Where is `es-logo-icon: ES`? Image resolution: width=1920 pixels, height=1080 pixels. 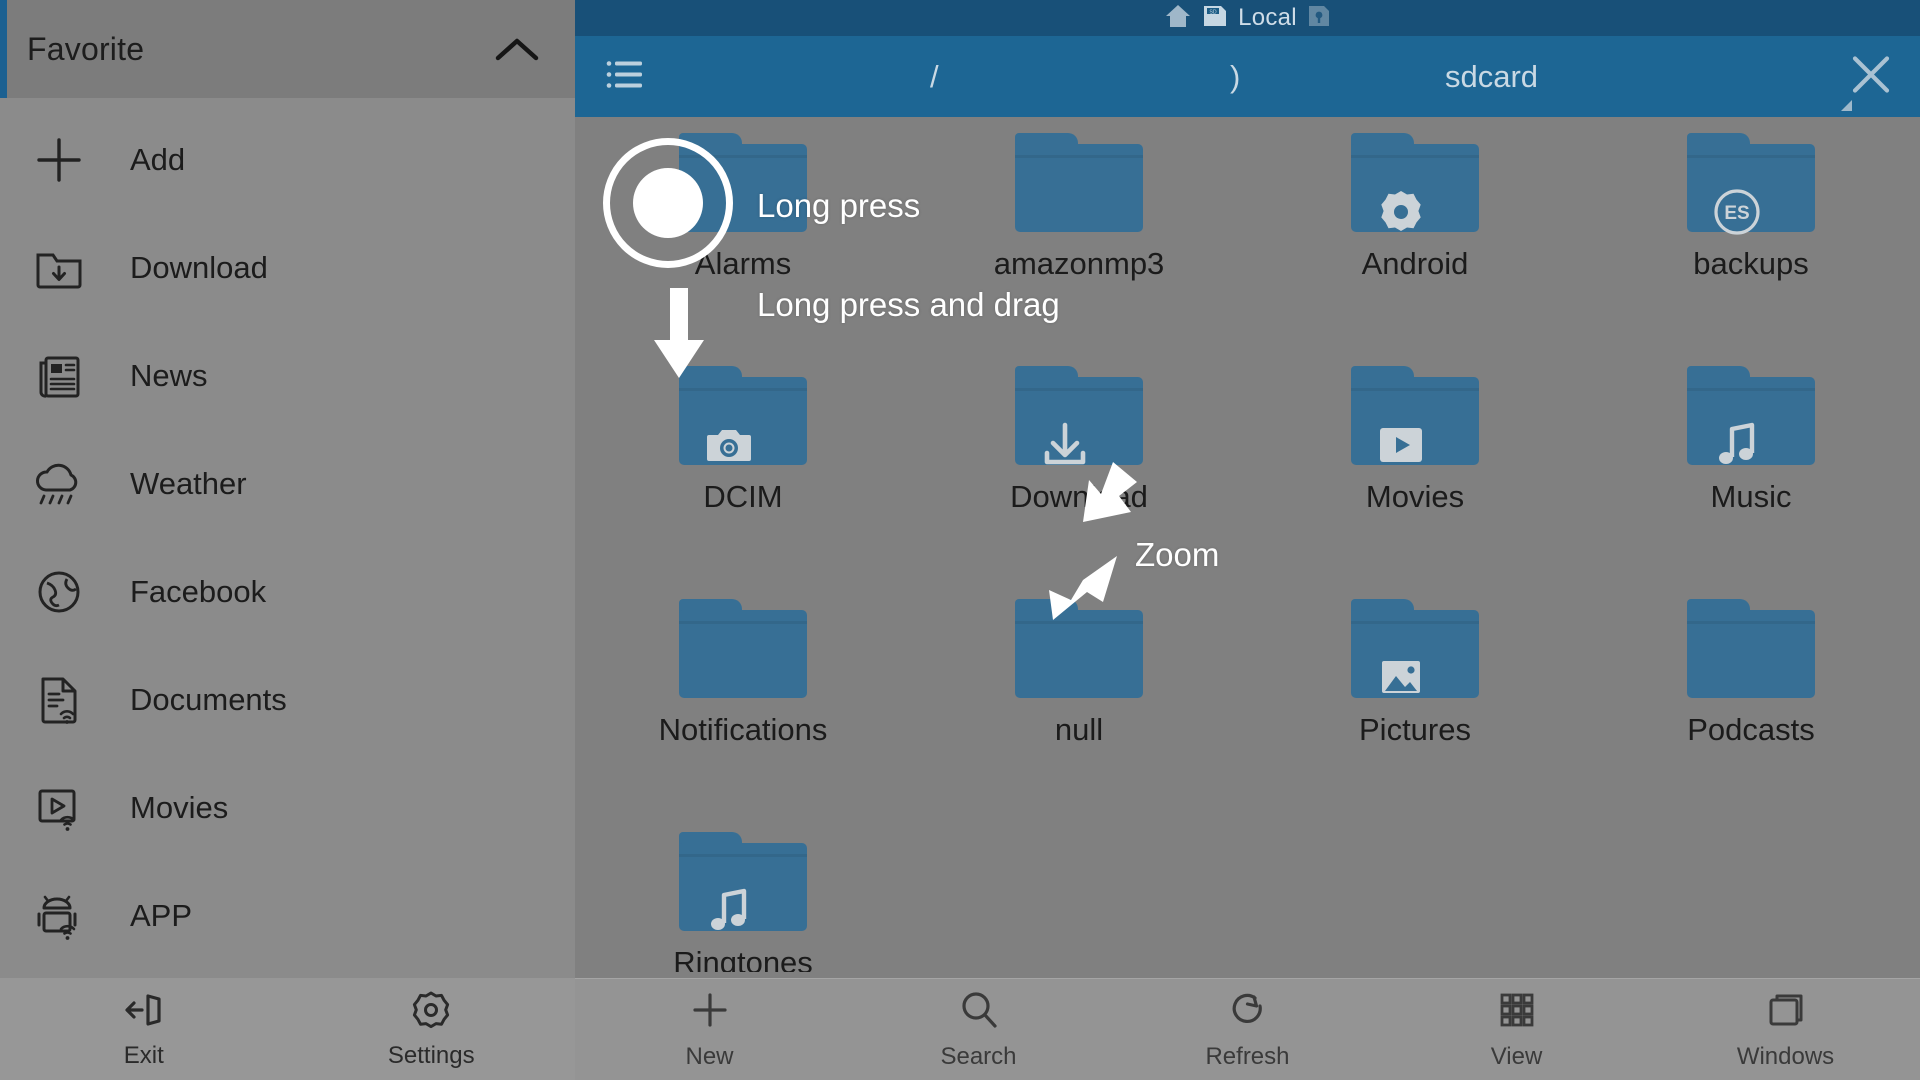
es-logo-icon: ES is located at coordinates (1737, 212).